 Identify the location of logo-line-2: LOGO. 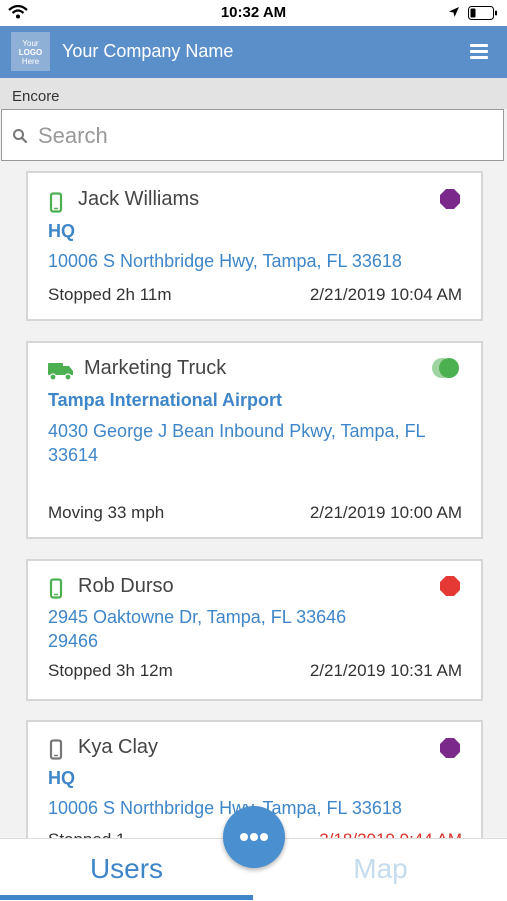
(30, 52).